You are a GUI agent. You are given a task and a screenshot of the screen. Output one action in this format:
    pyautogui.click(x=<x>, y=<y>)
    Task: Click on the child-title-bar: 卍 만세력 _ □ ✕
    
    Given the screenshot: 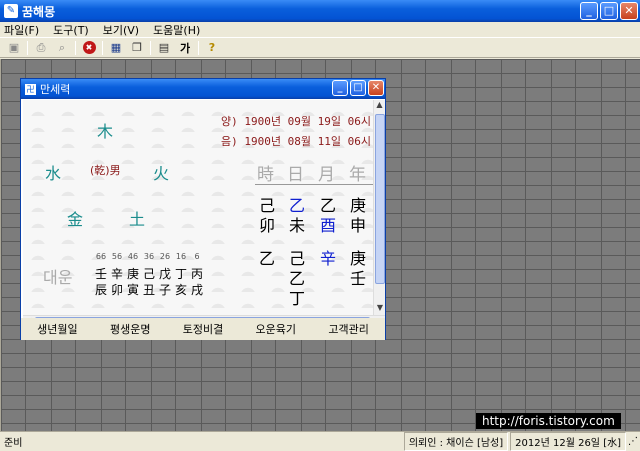 What is the action you would take?
    pyautogui.click(x=203, y=89)
    